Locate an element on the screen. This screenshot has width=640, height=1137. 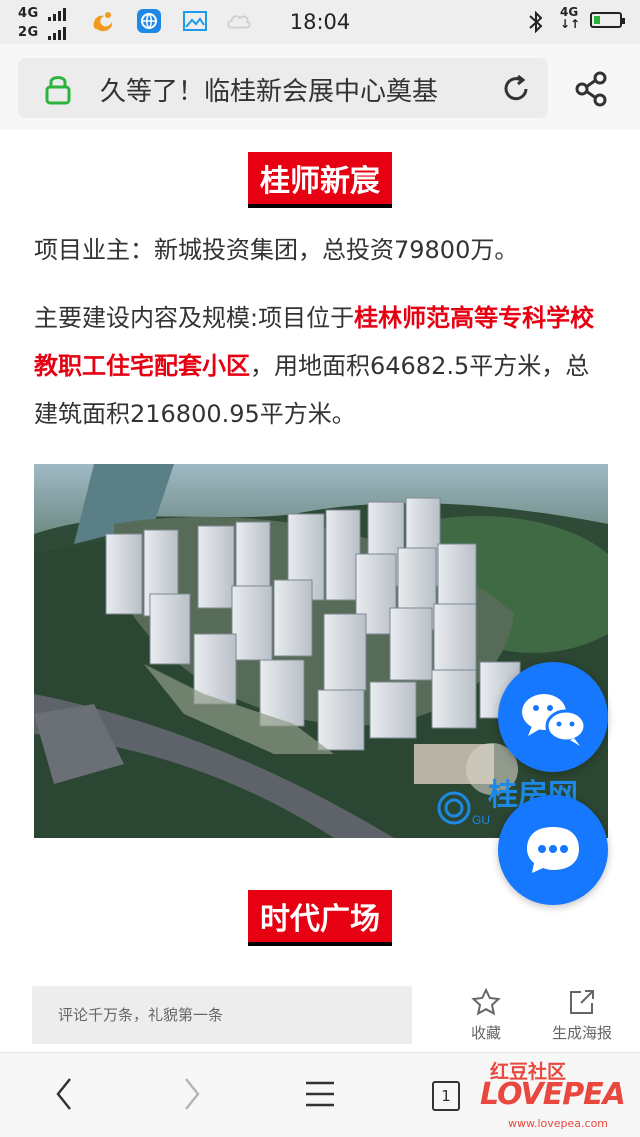
wechat-share-button is located at coordinates (553, 717).